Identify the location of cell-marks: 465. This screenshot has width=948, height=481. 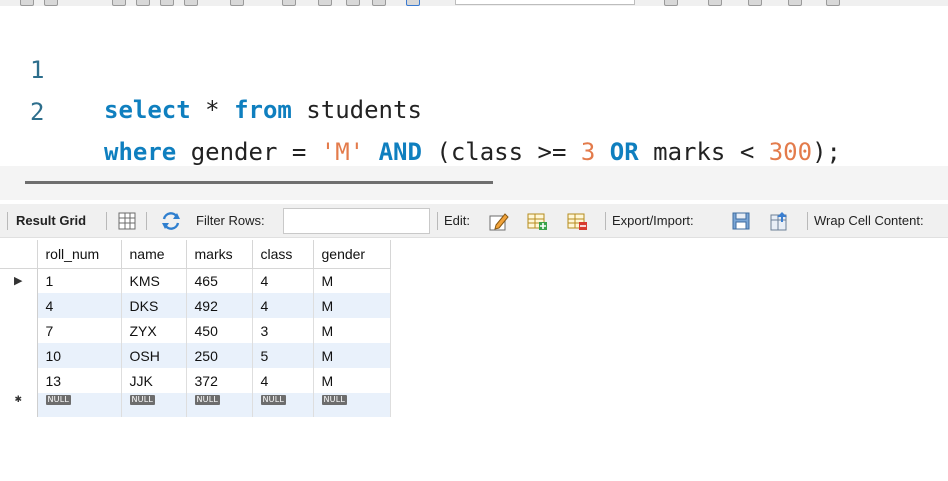
(219, 280).